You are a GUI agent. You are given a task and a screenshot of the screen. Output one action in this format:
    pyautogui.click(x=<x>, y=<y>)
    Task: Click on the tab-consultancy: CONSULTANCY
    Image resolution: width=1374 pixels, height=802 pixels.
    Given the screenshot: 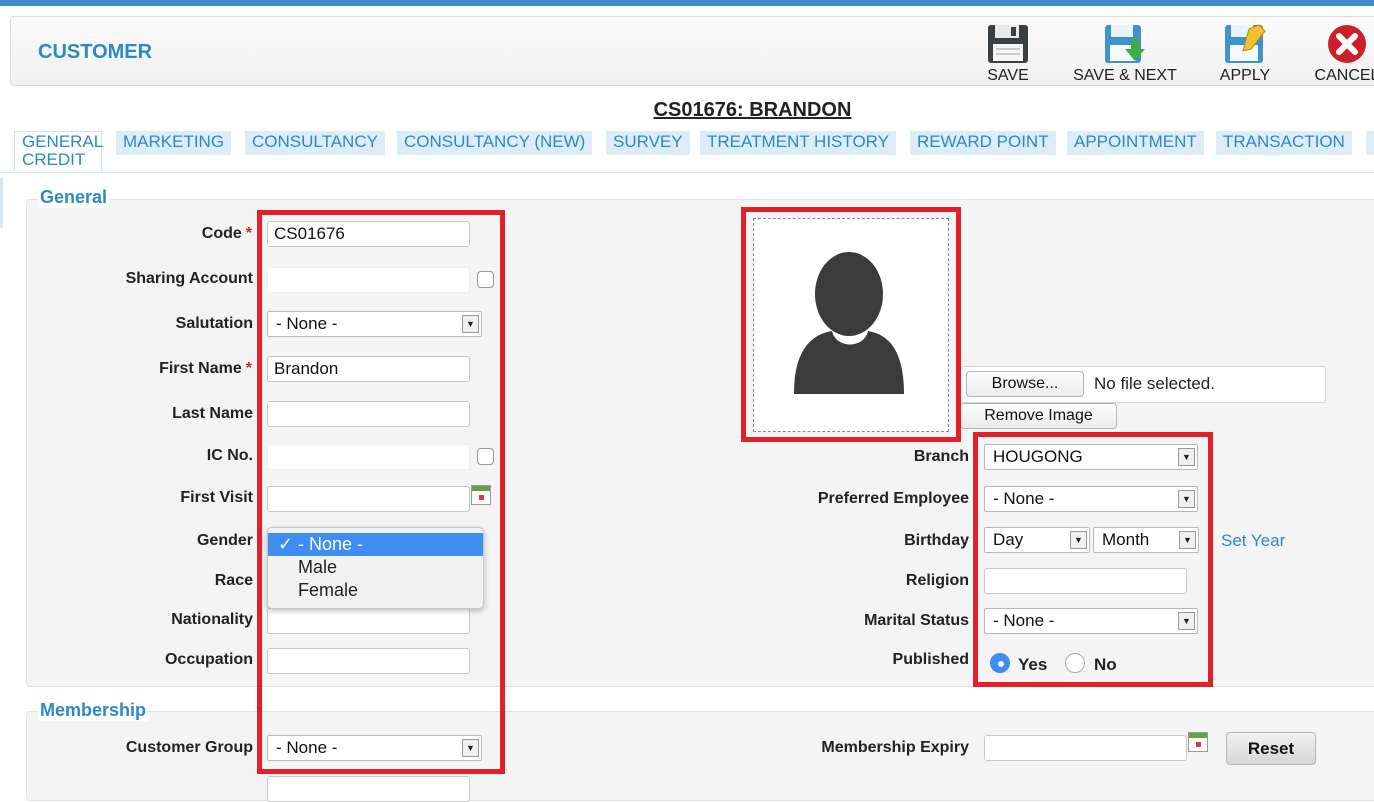 What is the action you would take?
    pyautogui.click(x=315, y=143)
    